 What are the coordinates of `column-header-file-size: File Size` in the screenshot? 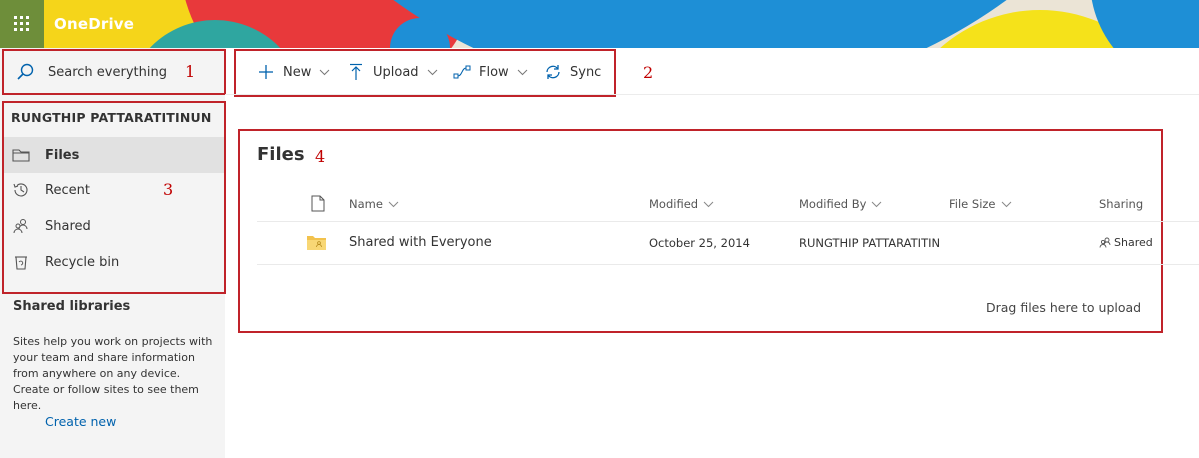 It's located at (980, 204).